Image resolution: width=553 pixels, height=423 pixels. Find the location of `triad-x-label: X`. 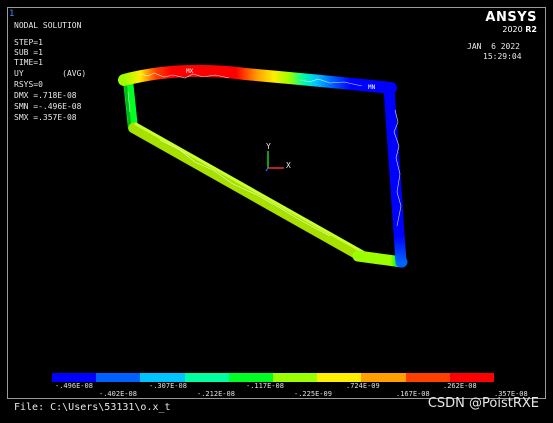

triad-x-label: X is located at coordinates (288, 165).